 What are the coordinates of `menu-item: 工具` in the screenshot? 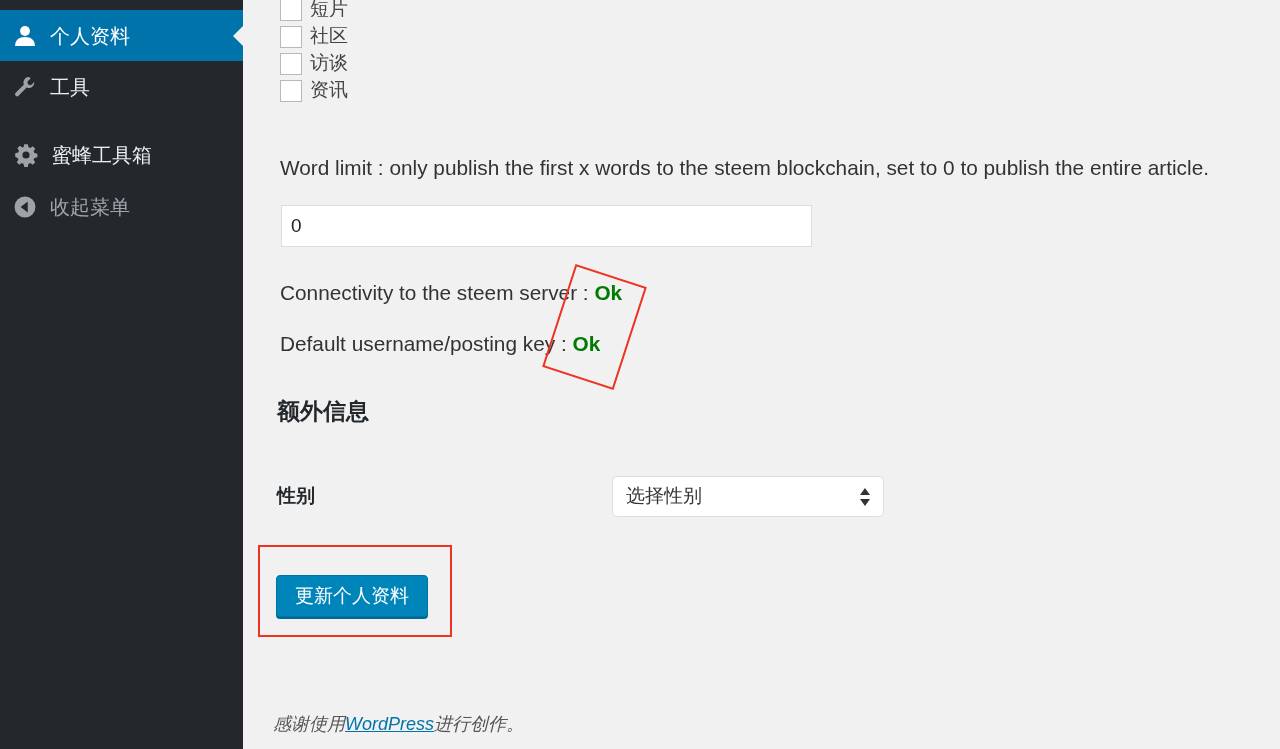 It's located at (121, 86).